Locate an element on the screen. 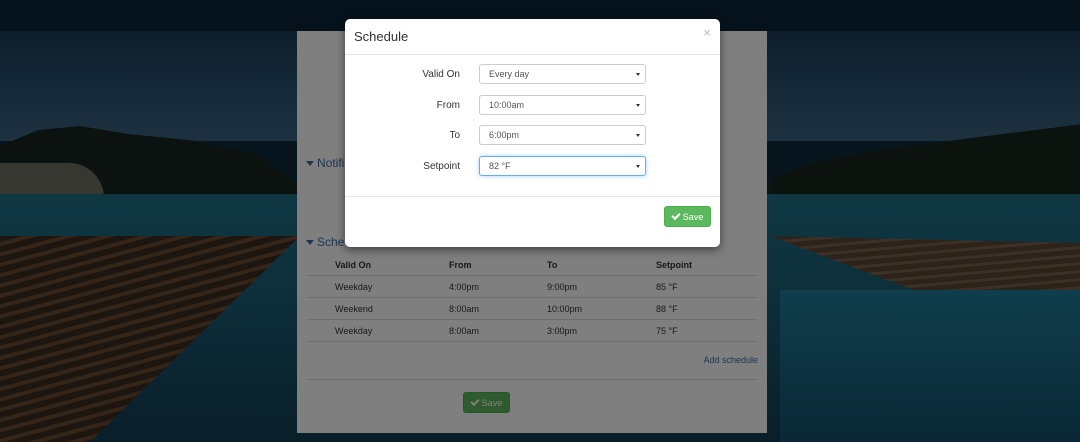  to-select: 6:00pm is located at coordinates (562, 135).